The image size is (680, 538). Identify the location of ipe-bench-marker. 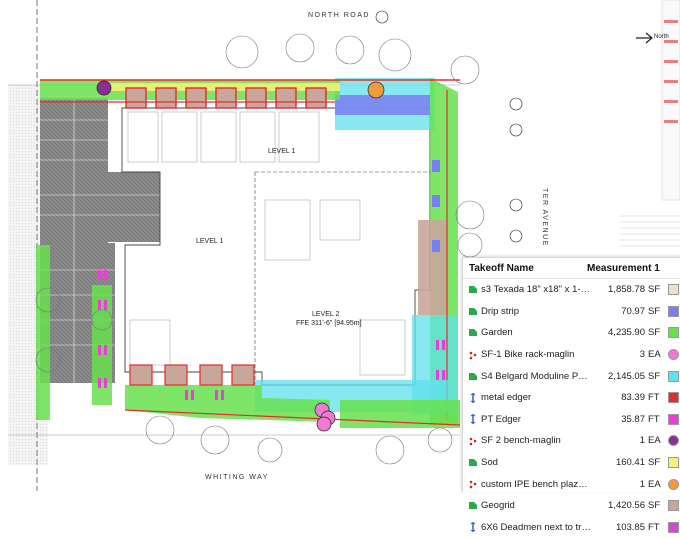
(376, 90).